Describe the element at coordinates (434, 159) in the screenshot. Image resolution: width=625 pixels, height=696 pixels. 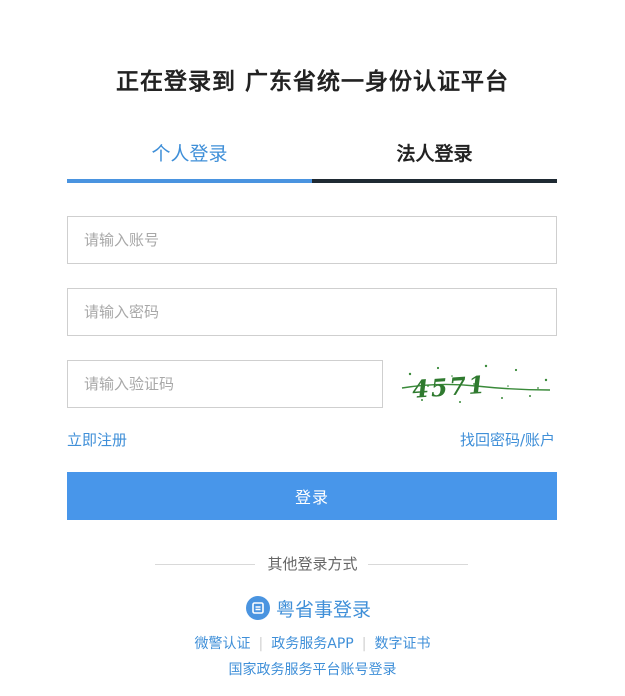
I see `tab-legal-login: 法人登录` at that location.